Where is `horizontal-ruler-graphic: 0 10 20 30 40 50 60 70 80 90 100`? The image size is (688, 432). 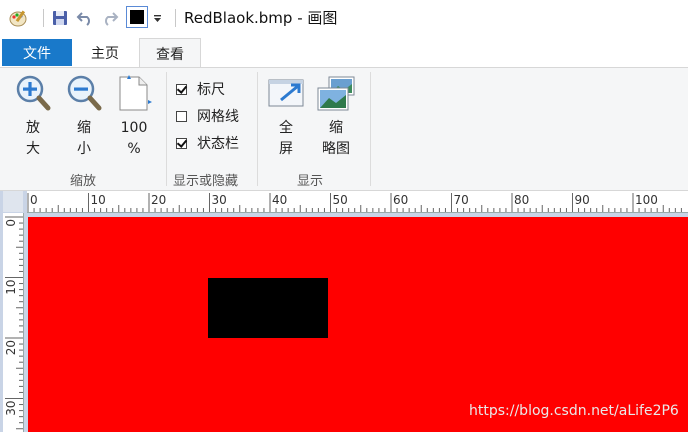 horizontal-ruler-graphic: 0 10 20 30 40 50 60 70 80 90 100 is located at coordinates (354, 202).